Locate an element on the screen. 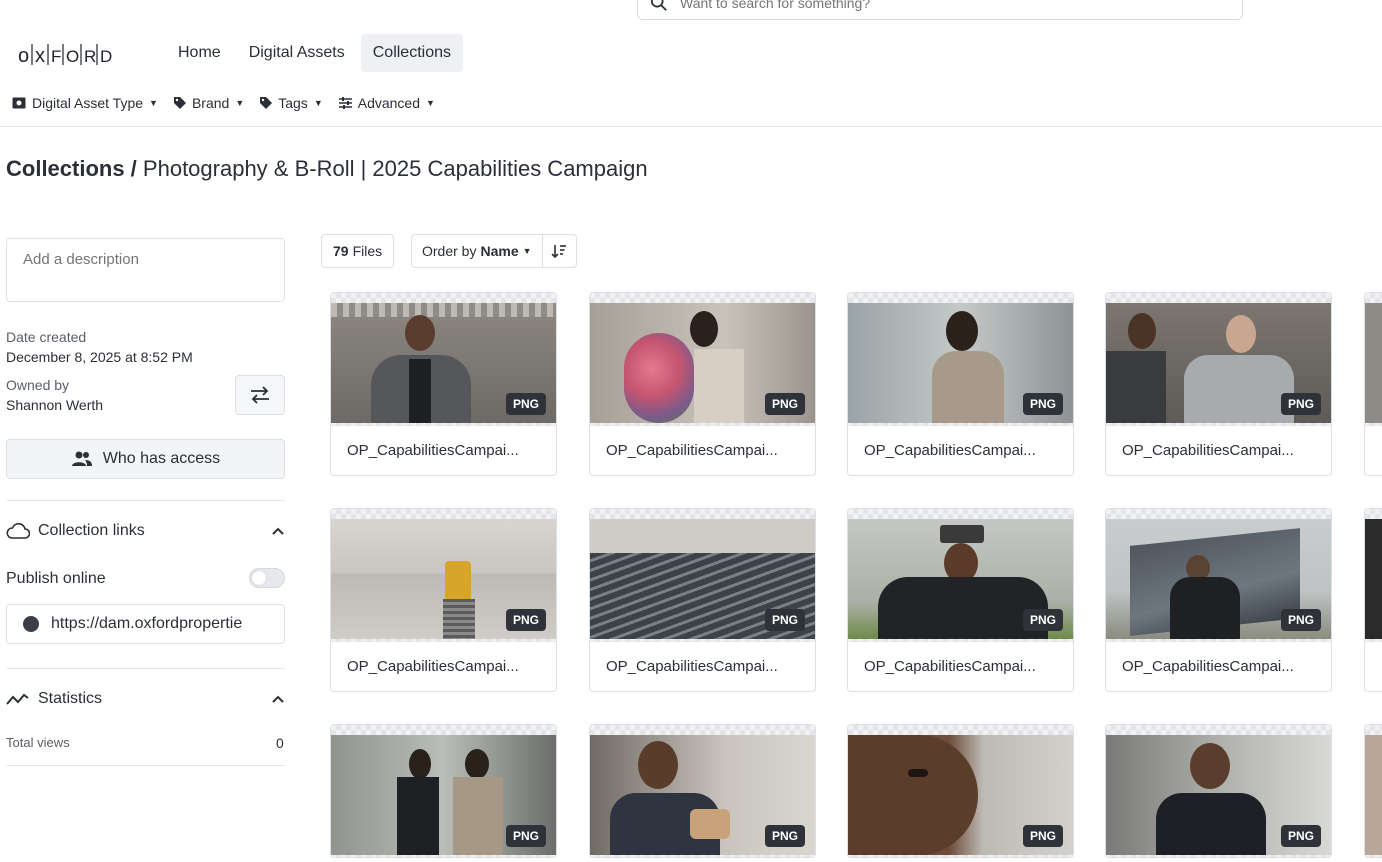 Image resolution: width=1382 pixels, height=862 pixels. filter-label: Brand is located at coordinates (210, 103).